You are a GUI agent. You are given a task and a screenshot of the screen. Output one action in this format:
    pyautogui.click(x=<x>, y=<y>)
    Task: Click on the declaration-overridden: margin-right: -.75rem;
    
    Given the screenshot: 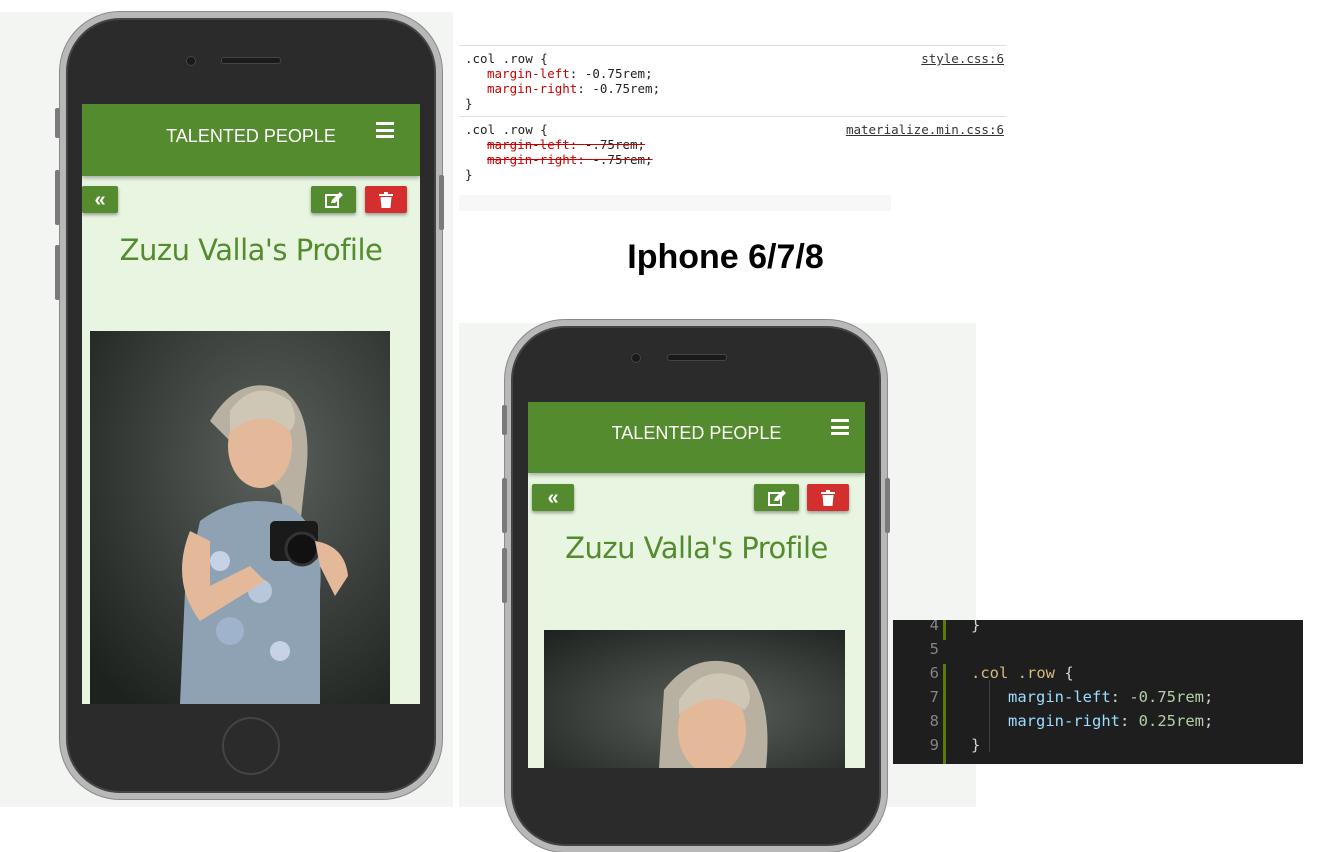 What is the action you would take?
    pyautogui.click(x=732, y=159)
    